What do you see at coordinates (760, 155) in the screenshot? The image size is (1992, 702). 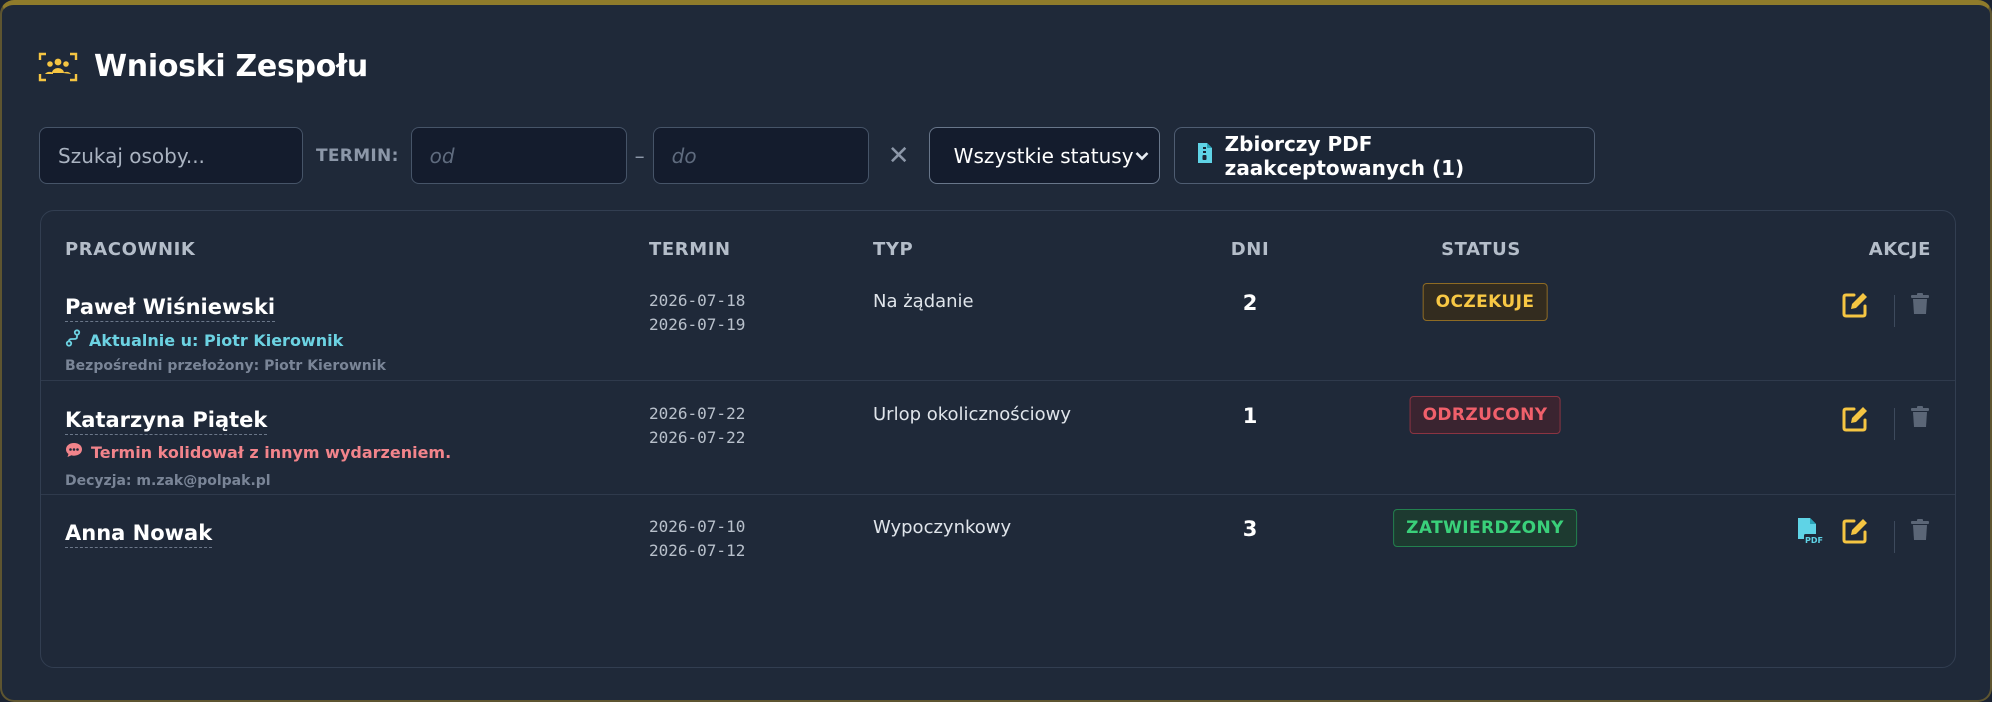 I see `date-to-input` at bounding box center [760, 155].